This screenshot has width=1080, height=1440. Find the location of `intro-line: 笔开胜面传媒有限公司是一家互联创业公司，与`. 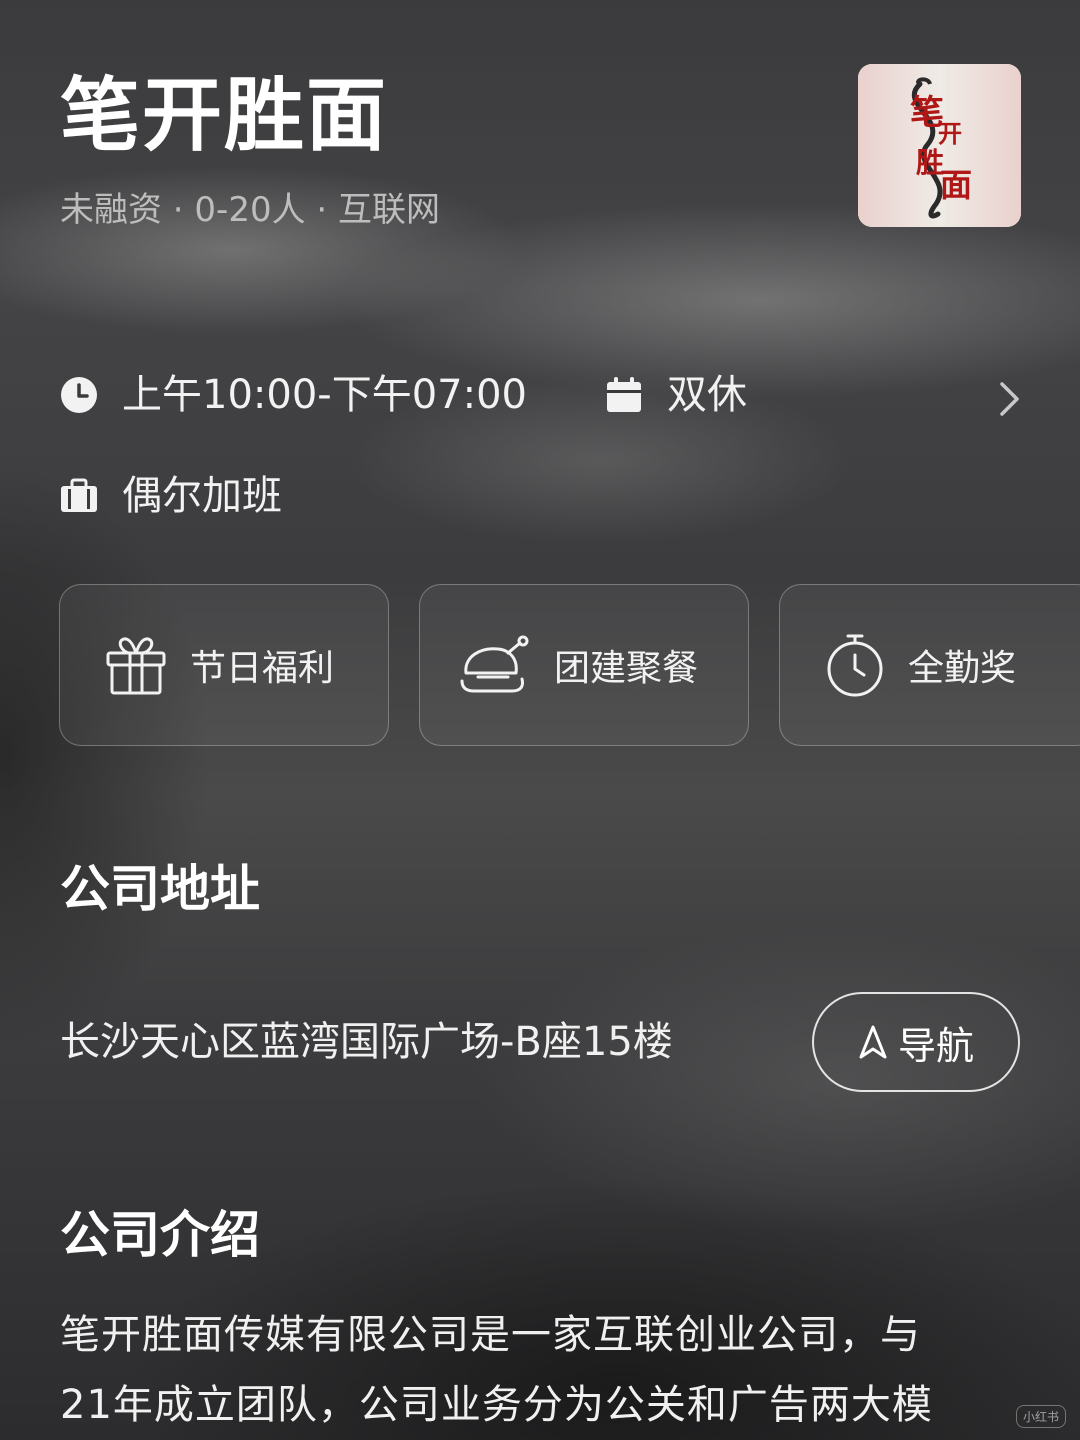

intro-line: 笔开胜面传媒有限公司是一家互联创业公司，与 is located at coordinates (490, 1335).